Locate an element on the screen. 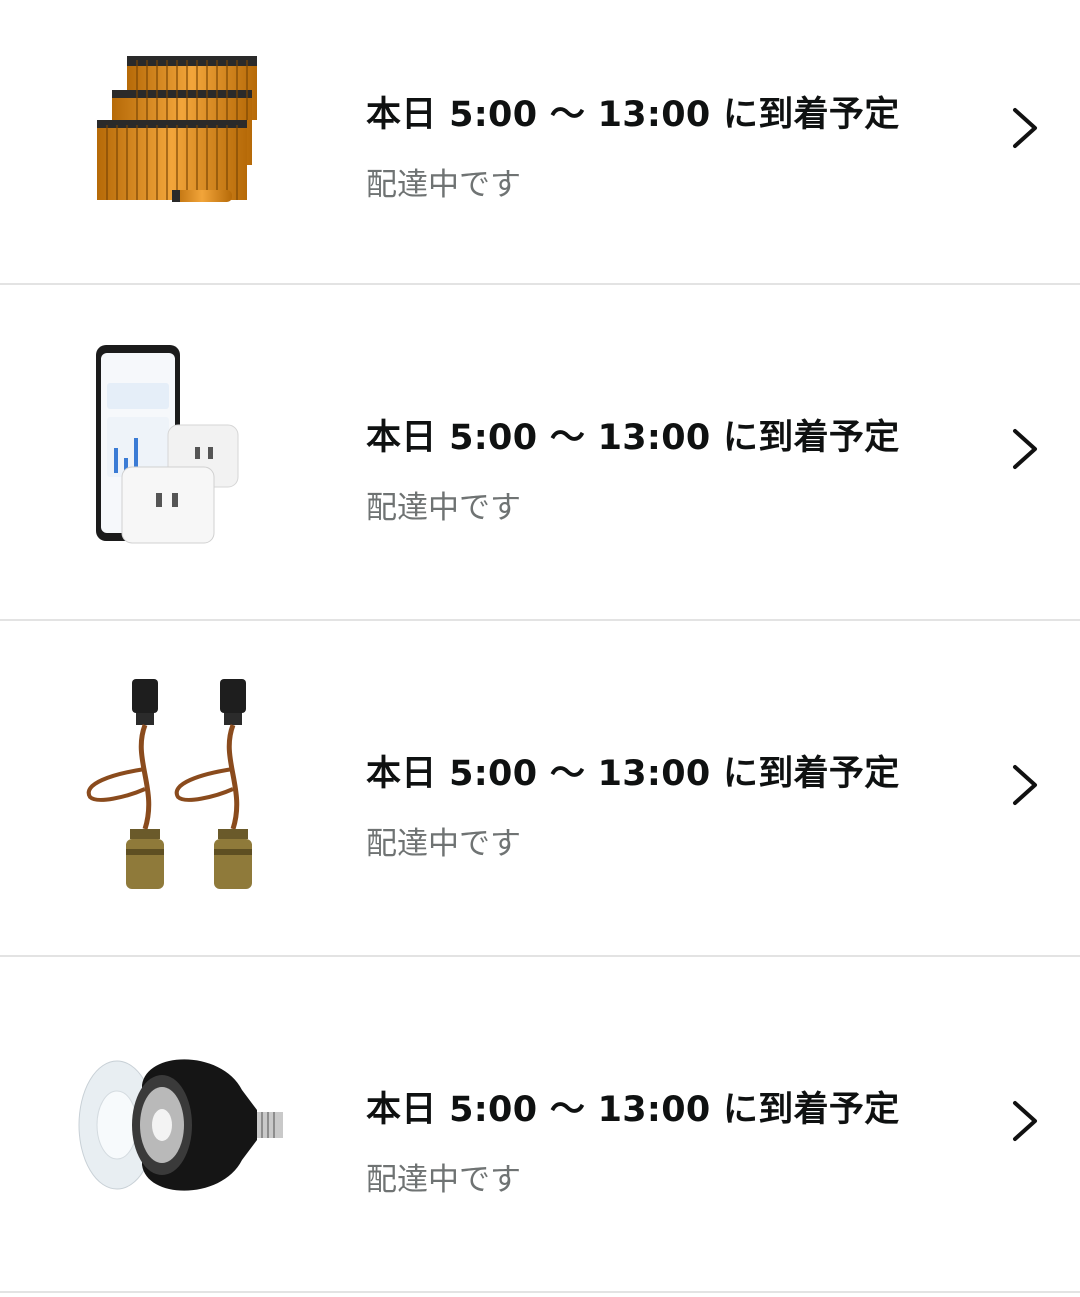  product-image-smart-plugs is located at coordinates (182, 453).